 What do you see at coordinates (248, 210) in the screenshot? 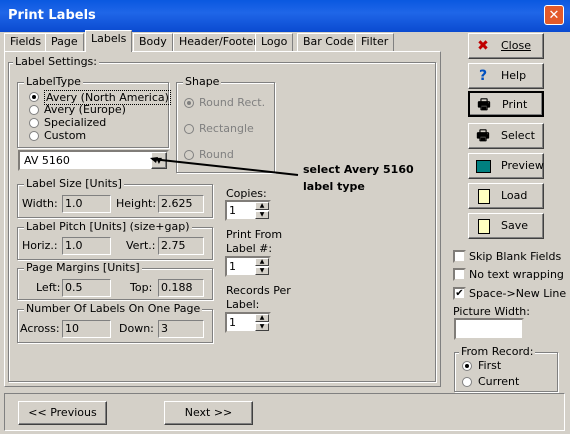
I see `copies-spinner: 1 ▲ ▼` at bounding box center [248, 210].